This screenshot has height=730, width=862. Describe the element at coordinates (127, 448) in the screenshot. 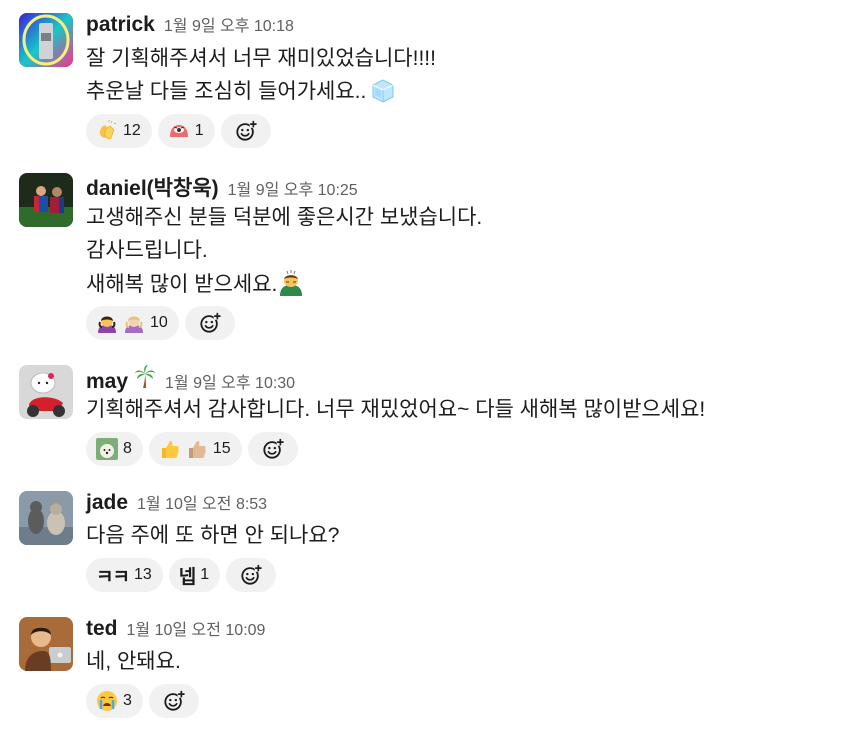

I see `reaction-count: 8` at that location.